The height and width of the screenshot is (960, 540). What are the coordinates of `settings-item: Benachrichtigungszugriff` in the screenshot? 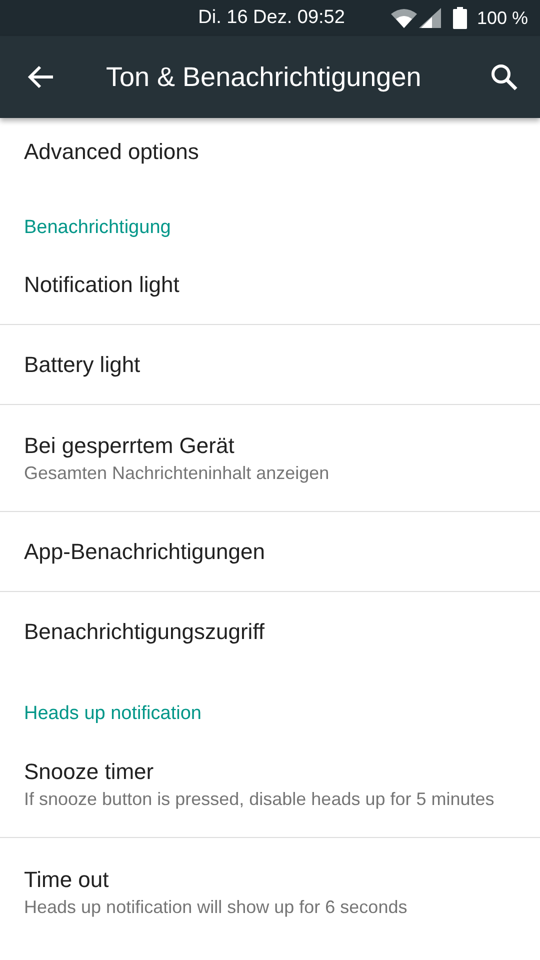 It's located at (270, 632).